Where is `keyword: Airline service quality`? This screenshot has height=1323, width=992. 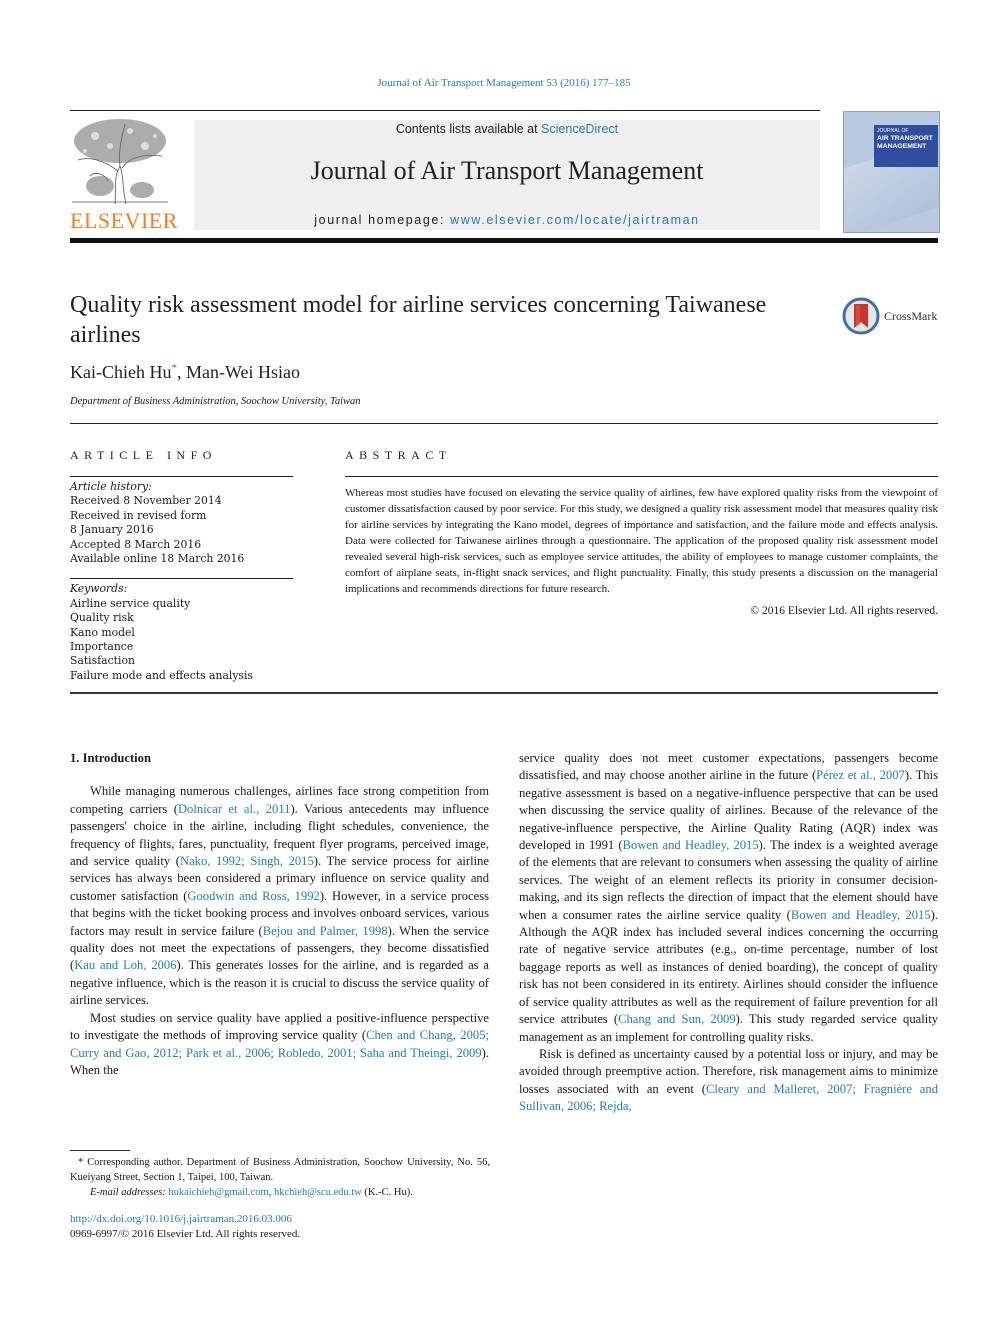
keyword: Airline service quality is located at coordinates (130, 603).